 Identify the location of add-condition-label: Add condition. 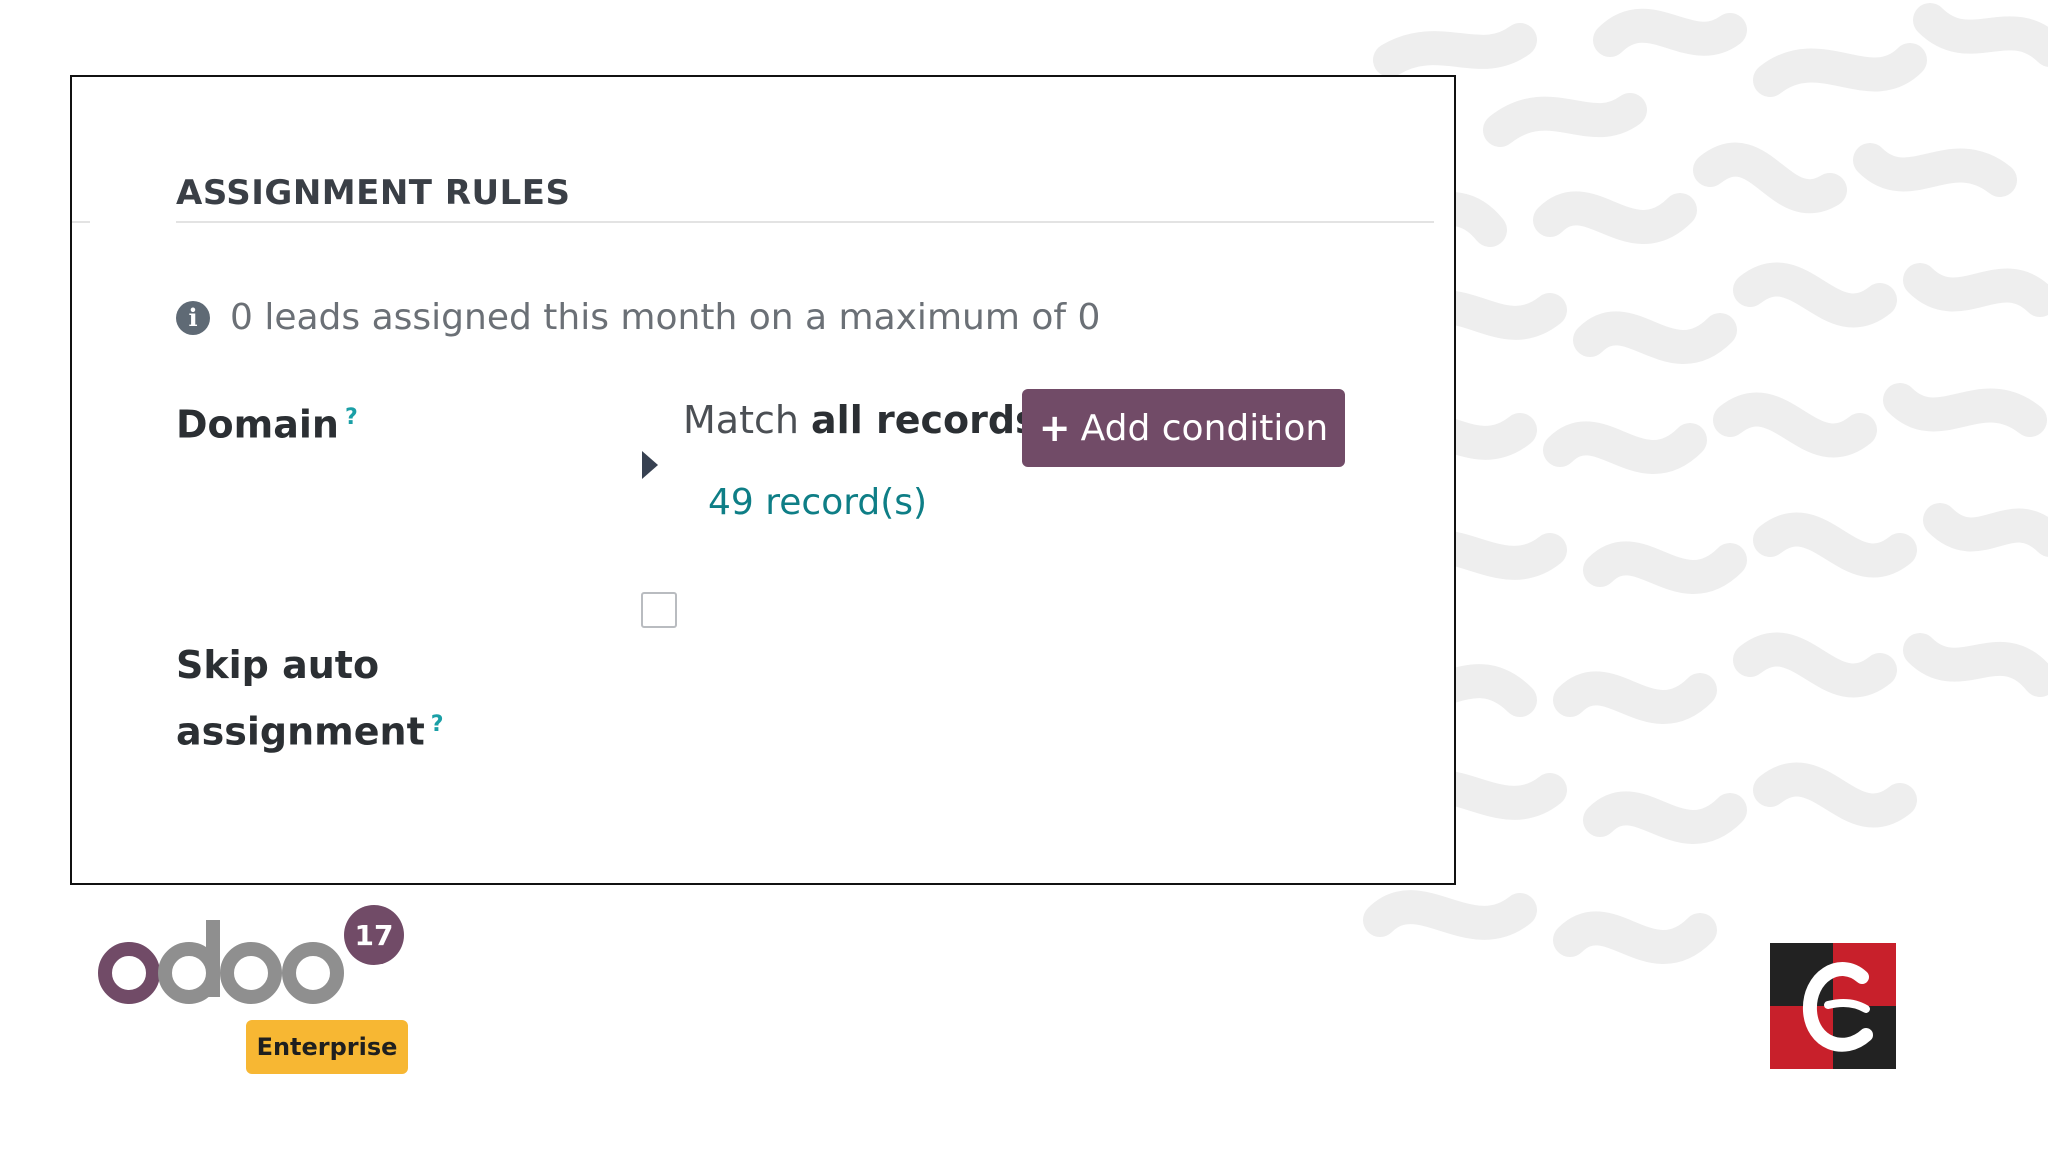
(1204, 428).